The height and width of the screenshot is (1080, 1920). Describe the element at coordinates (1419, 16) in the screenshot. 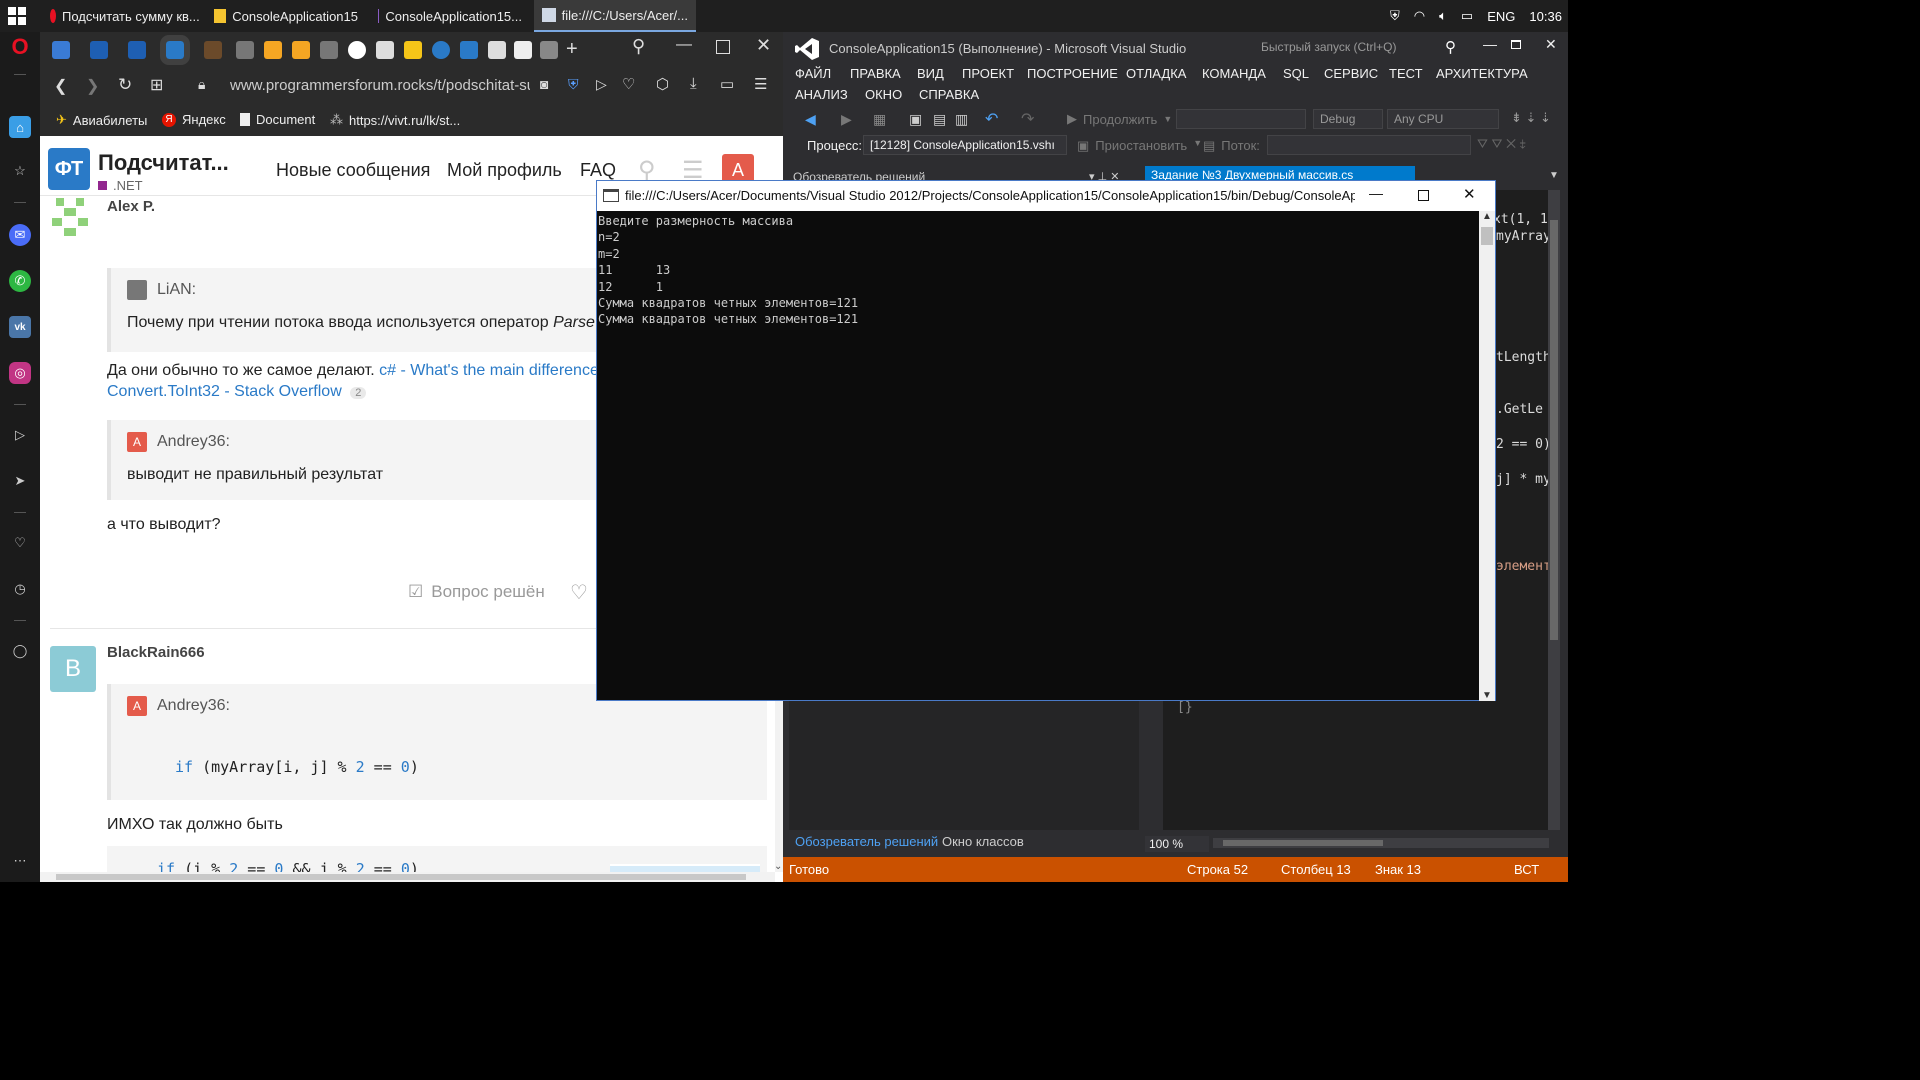

I see `wifi-icon: ◠` at that location.